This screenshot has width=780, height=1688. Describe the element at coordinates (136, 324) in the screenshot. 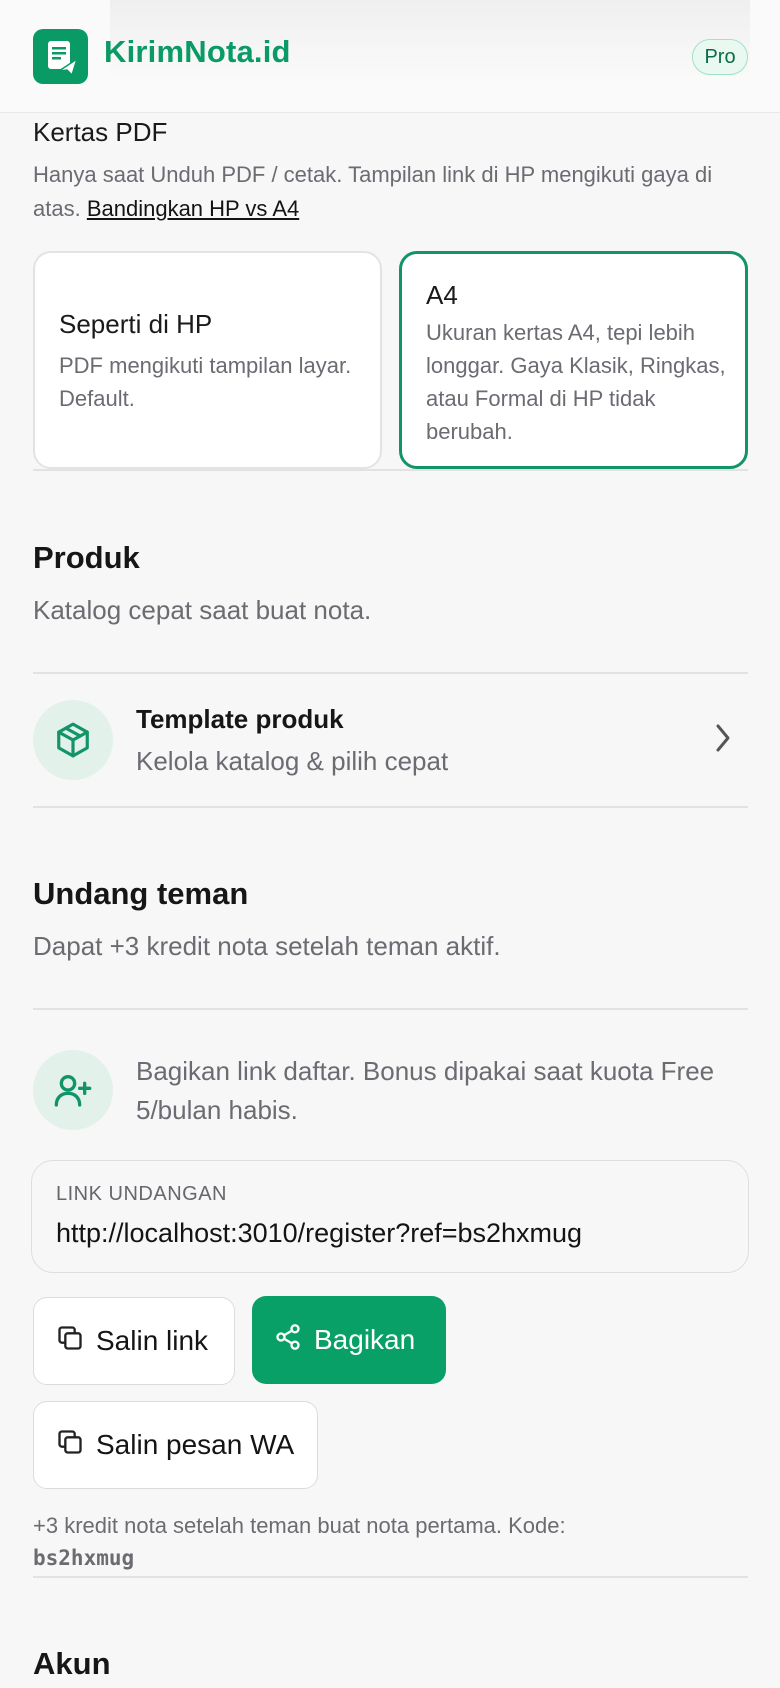

I see `option-title: Seperti di HP` at that location.